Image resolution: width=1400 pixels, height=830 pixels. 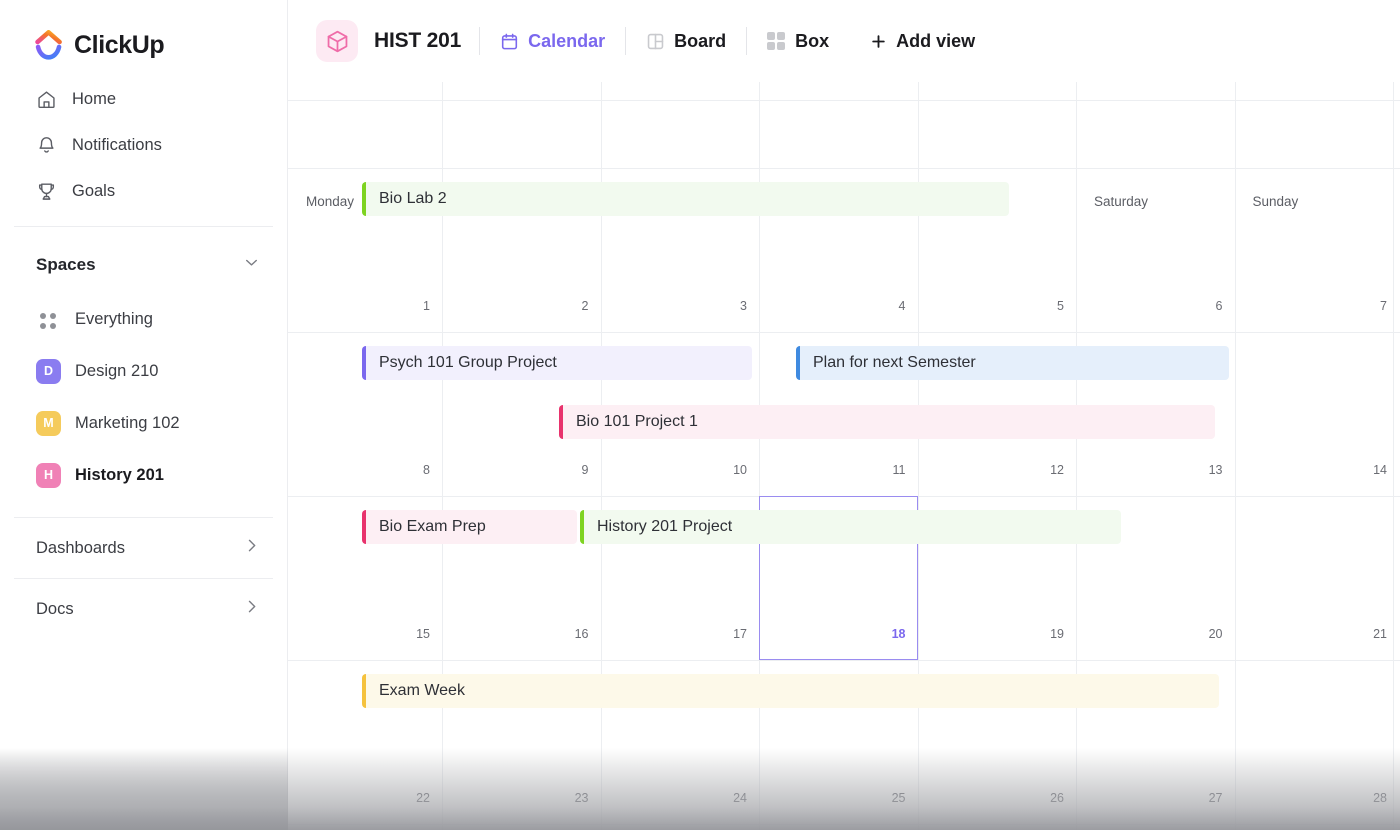 What do you see at coordinates (422, 690) in the screenshot?
I see `event-title: Exam Week` at bounding box center [422, 690].